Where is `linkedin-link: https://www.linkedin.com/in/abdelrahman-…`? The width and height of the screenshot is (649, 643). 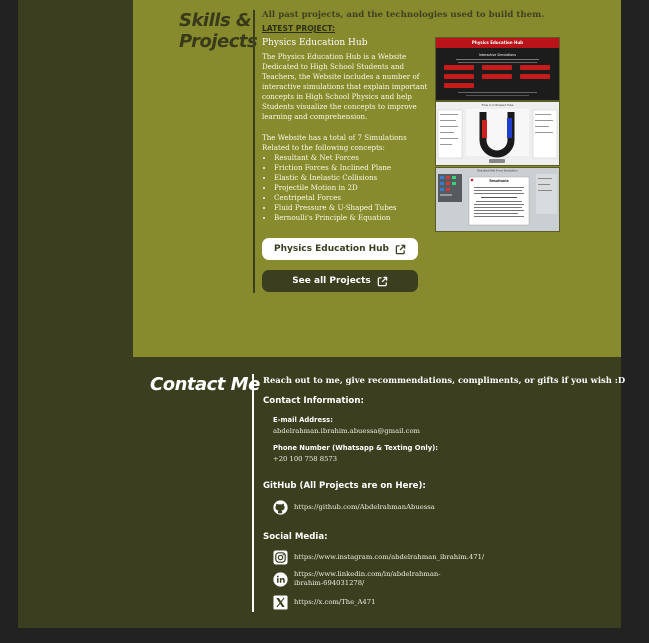
linkedin-link: https://www.linkedin.com/in/abdelrahman-… is located at coordinates (356, 579).